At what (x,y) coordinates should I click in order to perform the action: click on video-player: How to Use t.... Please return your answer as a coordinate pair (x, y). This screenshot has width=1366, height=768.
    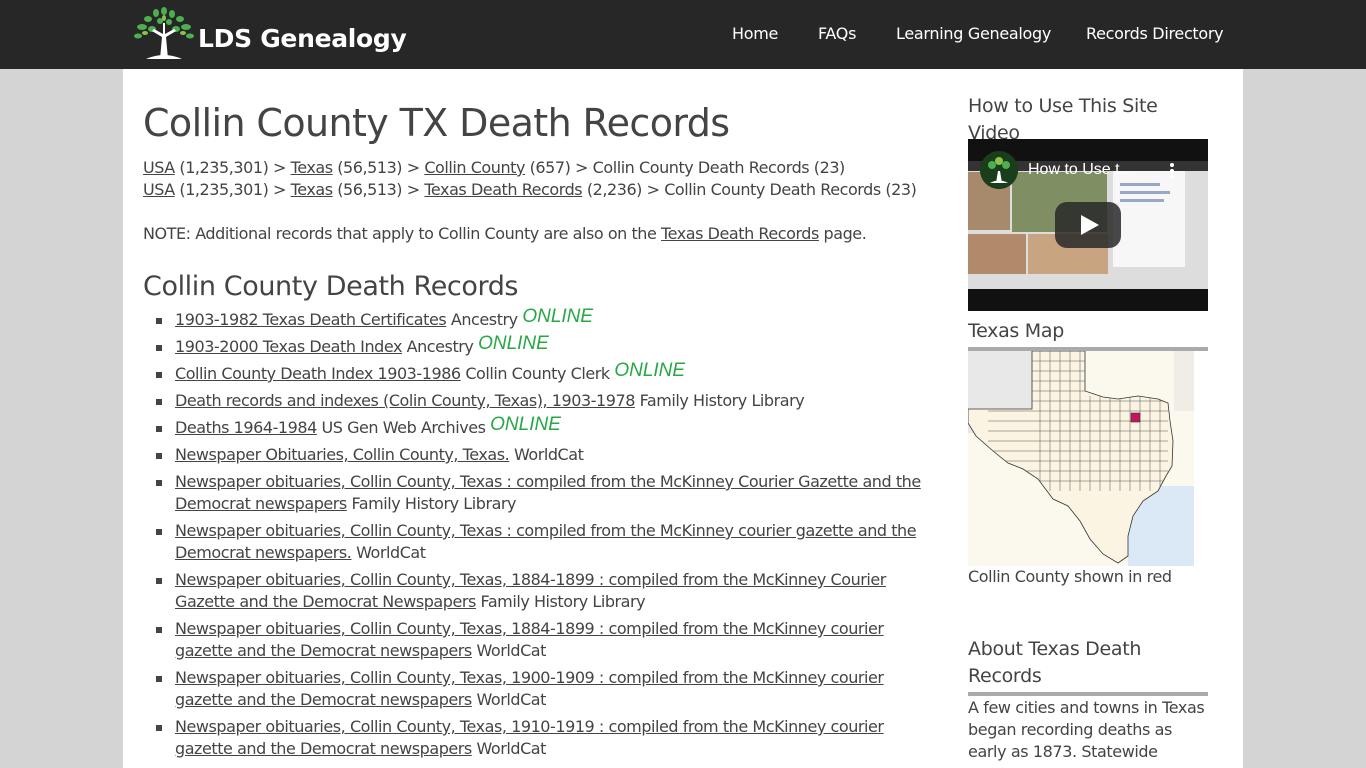
    Looking at the image, I should click on (1088, 225).